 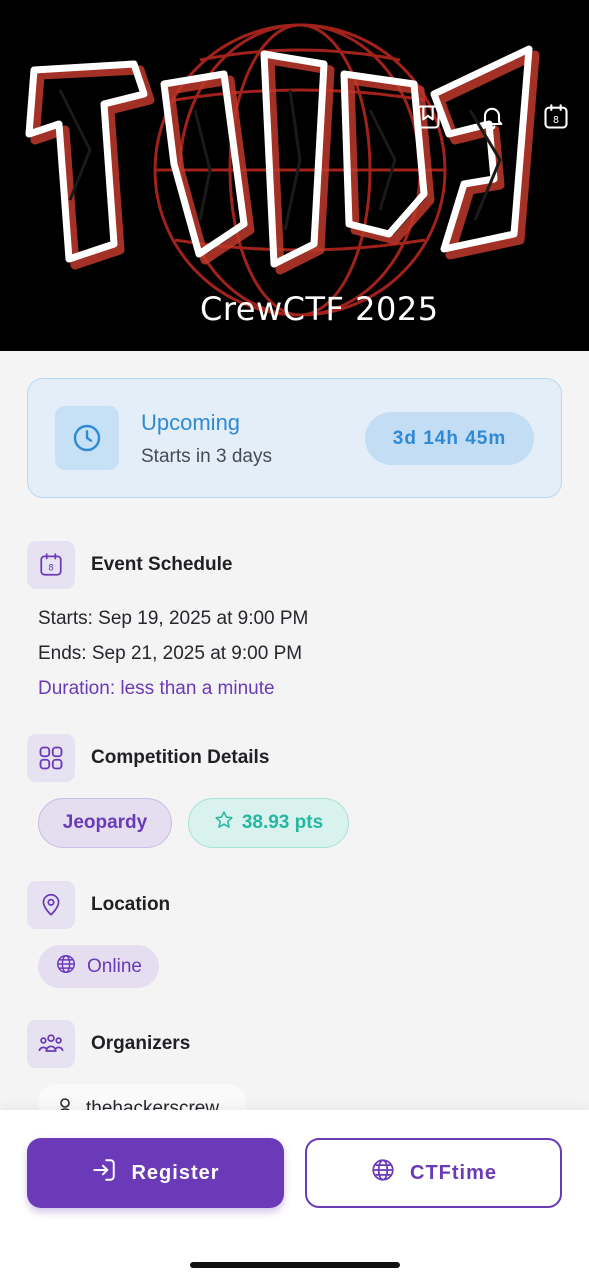 What do you see at coordinates (51, 1044) in the screenshot?
I see `users-icon` at bounding box center [51, 1044].